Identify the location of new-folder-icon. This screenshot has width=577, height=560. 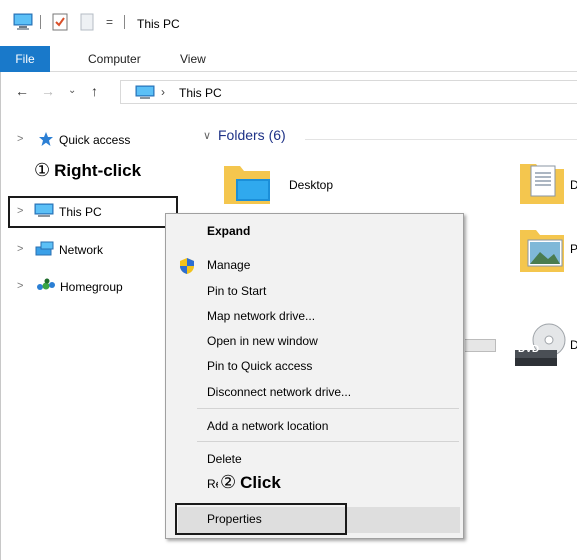
(87, 22).